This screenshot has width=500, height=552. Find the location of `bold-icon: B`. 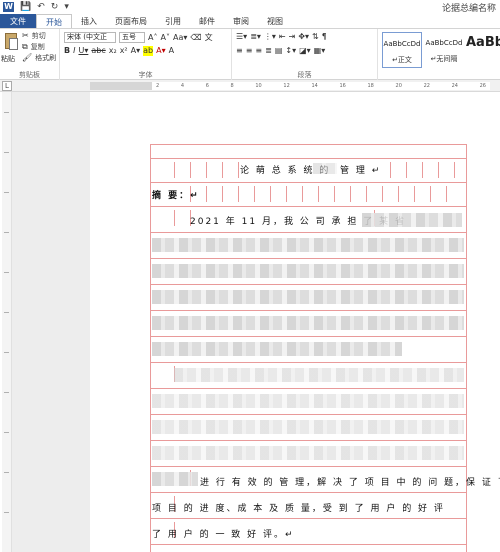

bold-icon: B is located at coordinates (67, 51).